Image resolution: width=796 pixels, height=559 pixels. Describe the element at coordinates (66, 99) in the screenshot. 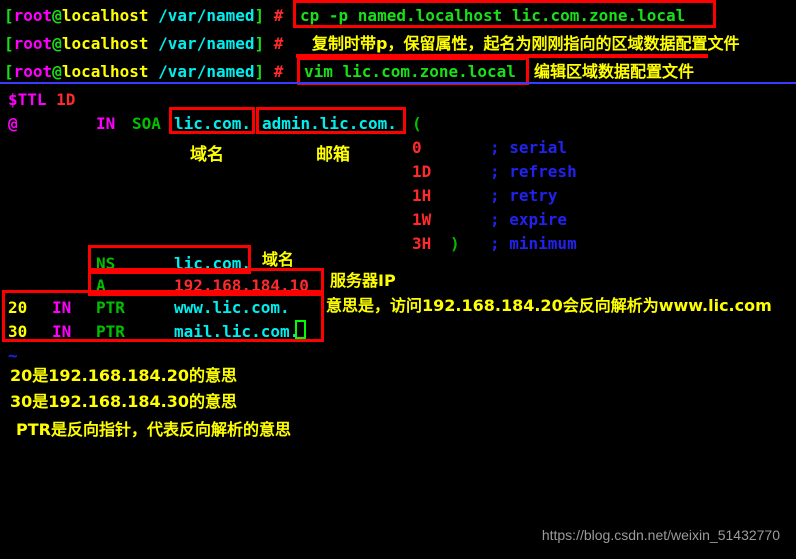

I see `ttl-value: 1D` at that location.